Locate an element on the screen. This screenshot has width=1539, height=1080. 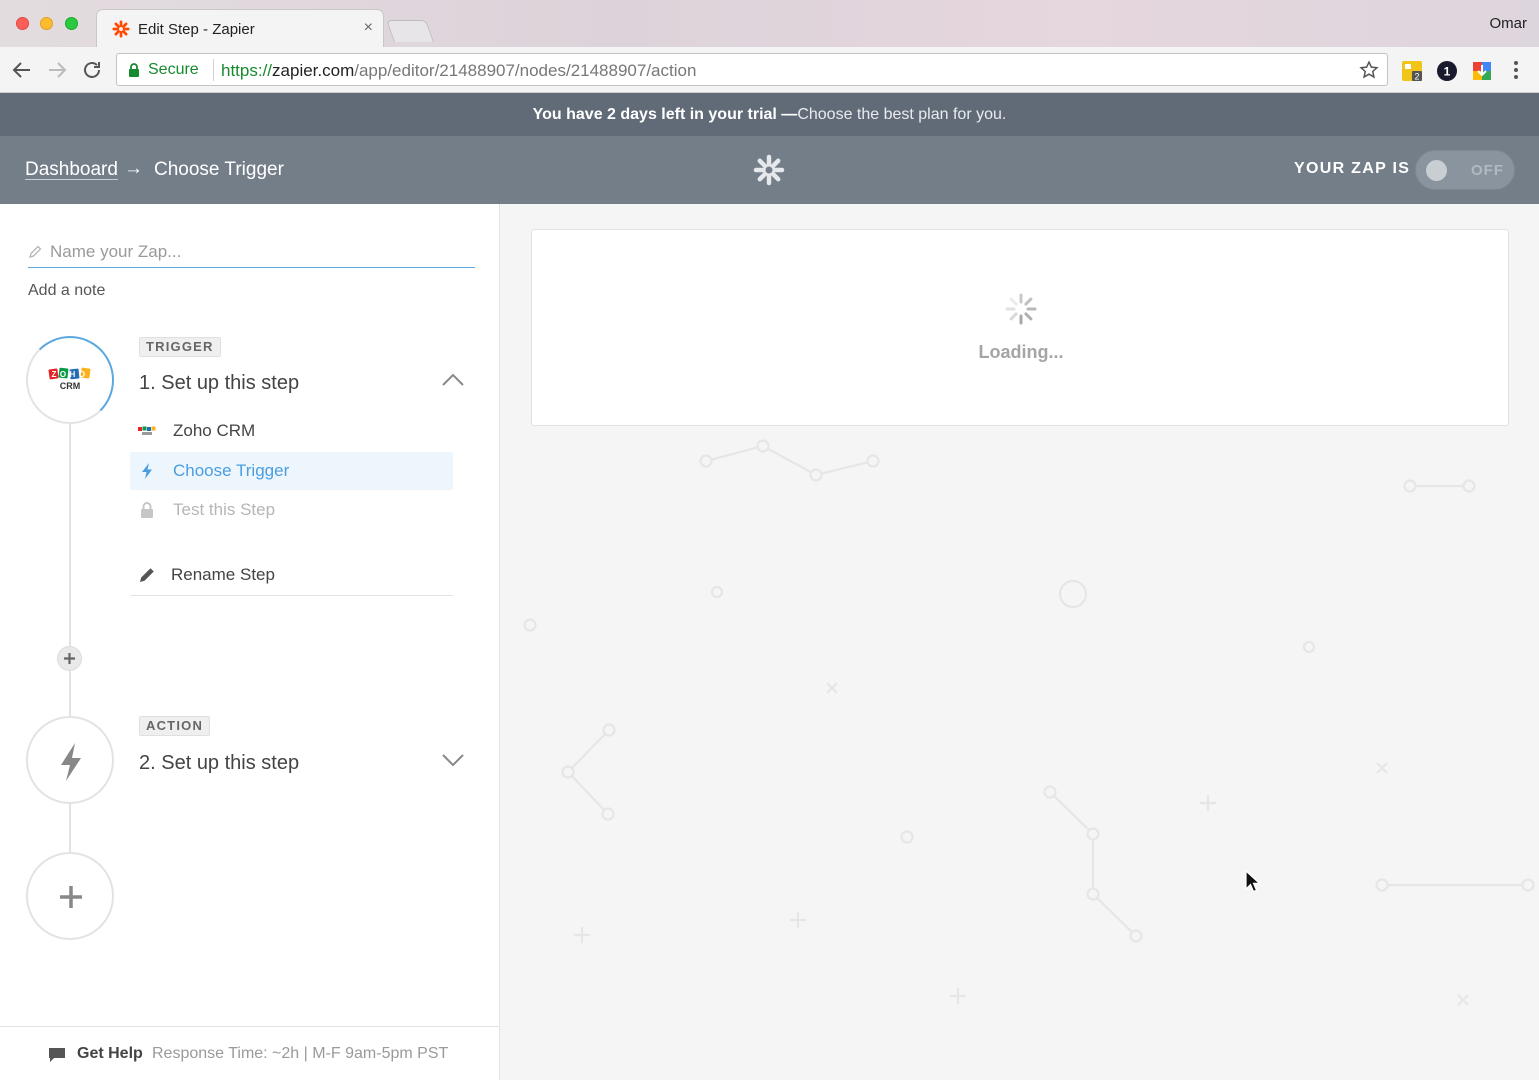
trial-days-left: You have 2 days left in your trial — is located at coordinates (665, 114).